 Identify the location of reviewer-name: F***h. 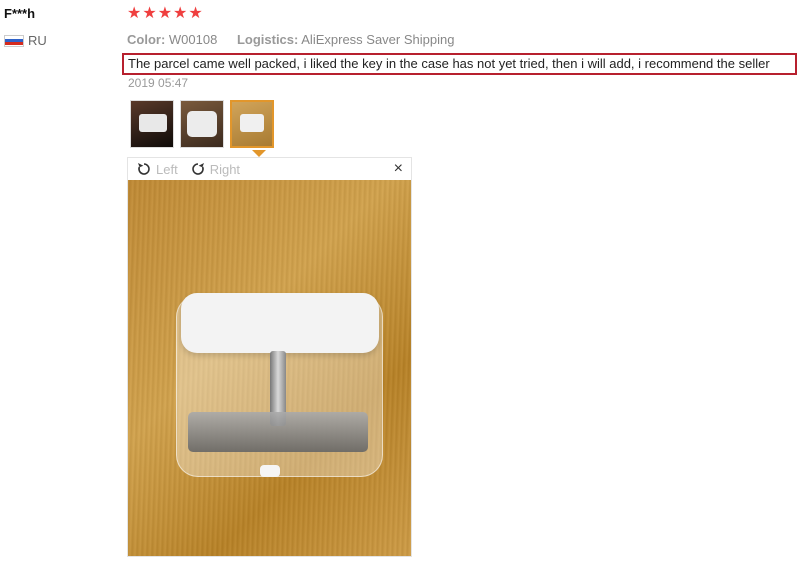
(20, 13).